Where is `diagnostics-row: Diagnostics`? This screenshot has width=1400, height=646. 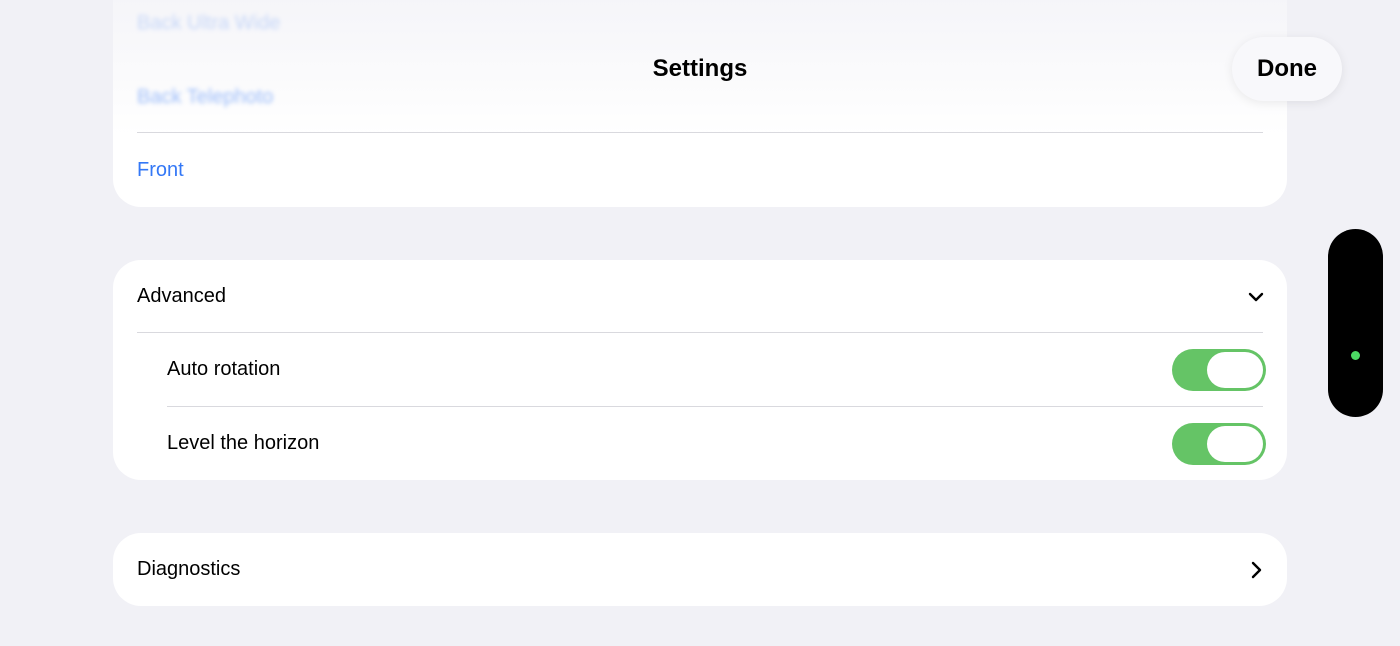 diagnostics-row: Diagnostics is located at coordinates (700, 569).